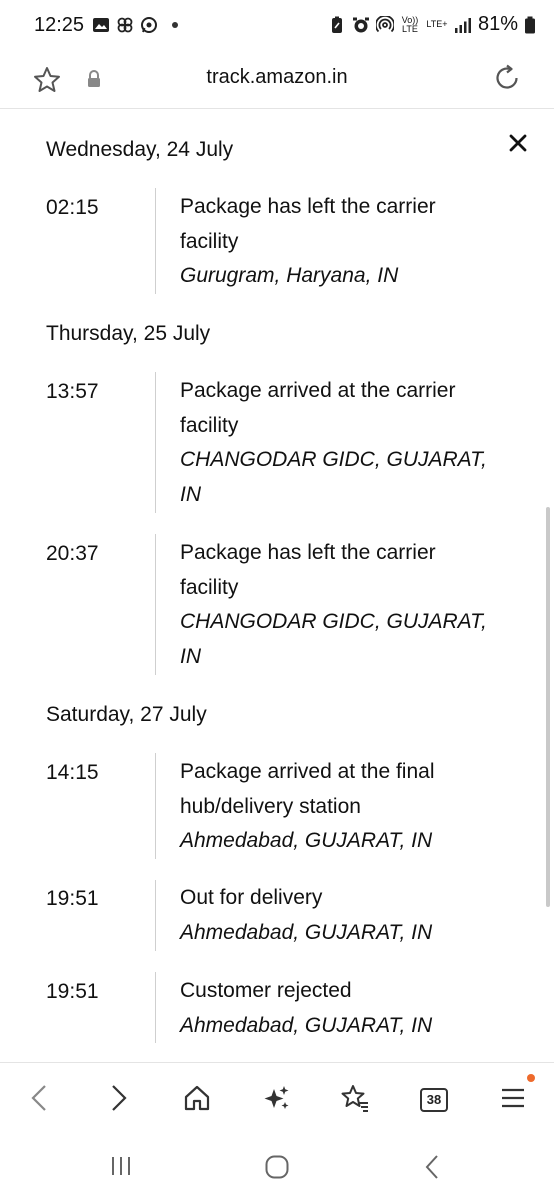 Image resolution: width=554 pixels, height=1200 pixels. I want to click on event-description: hub/delivery station, so click(270, 806).